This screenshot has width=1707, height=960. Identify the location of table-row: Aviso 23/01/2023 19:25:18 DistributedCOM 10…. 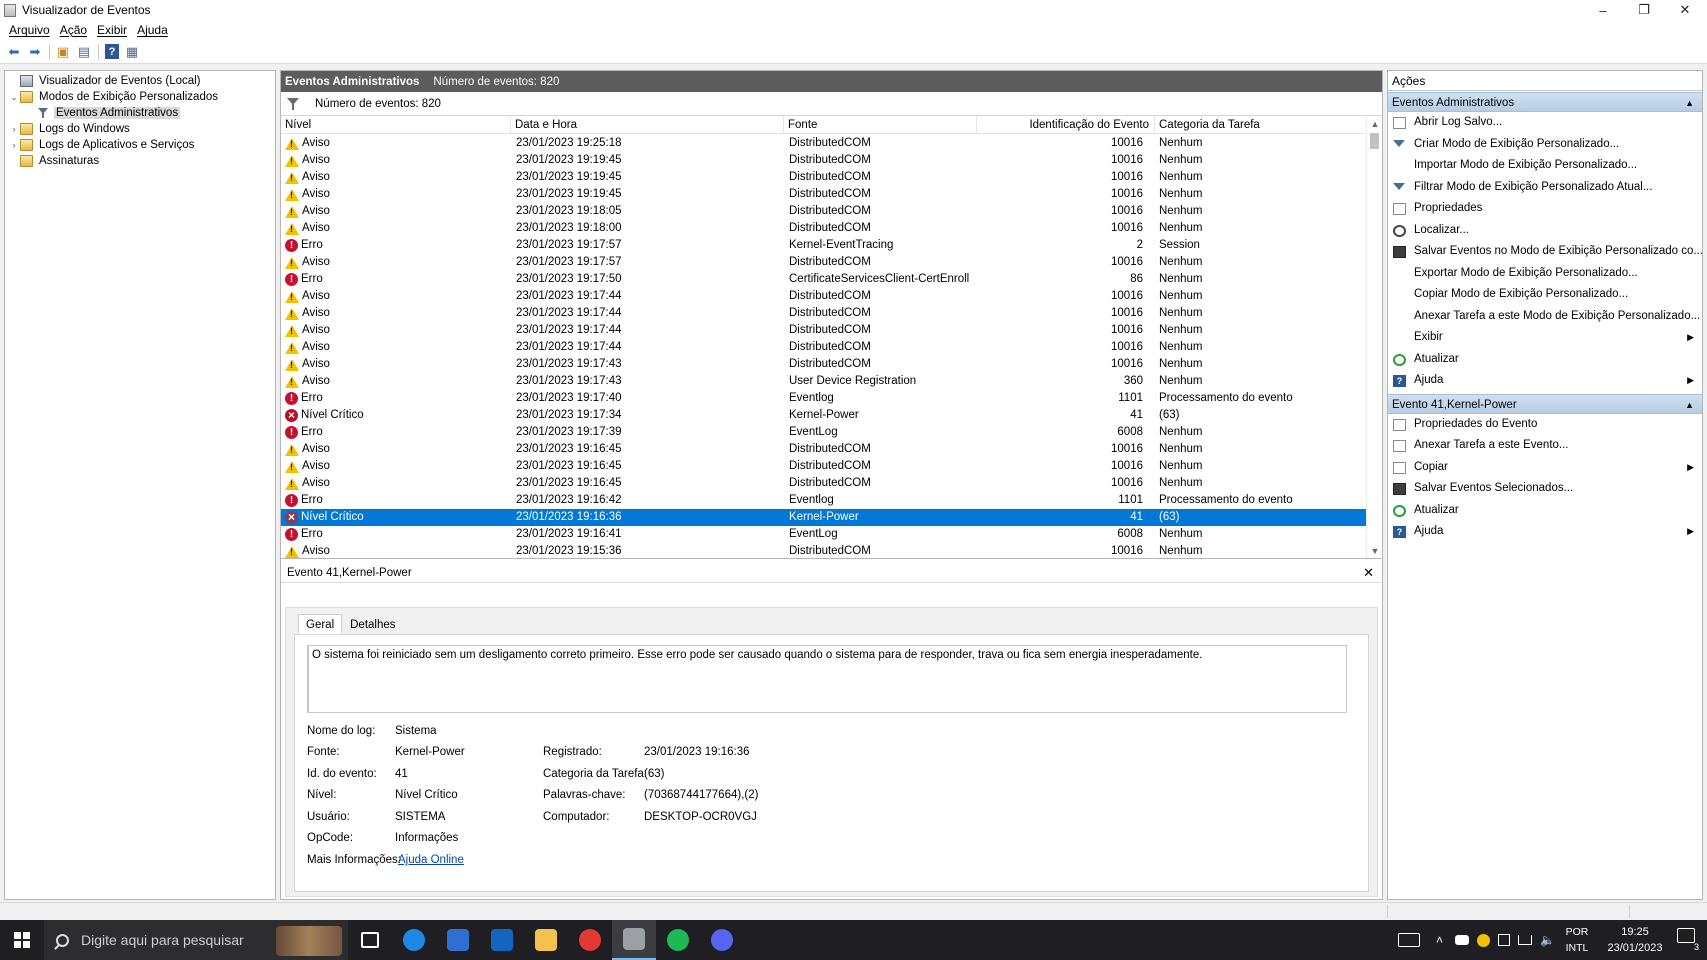
(824, 143).